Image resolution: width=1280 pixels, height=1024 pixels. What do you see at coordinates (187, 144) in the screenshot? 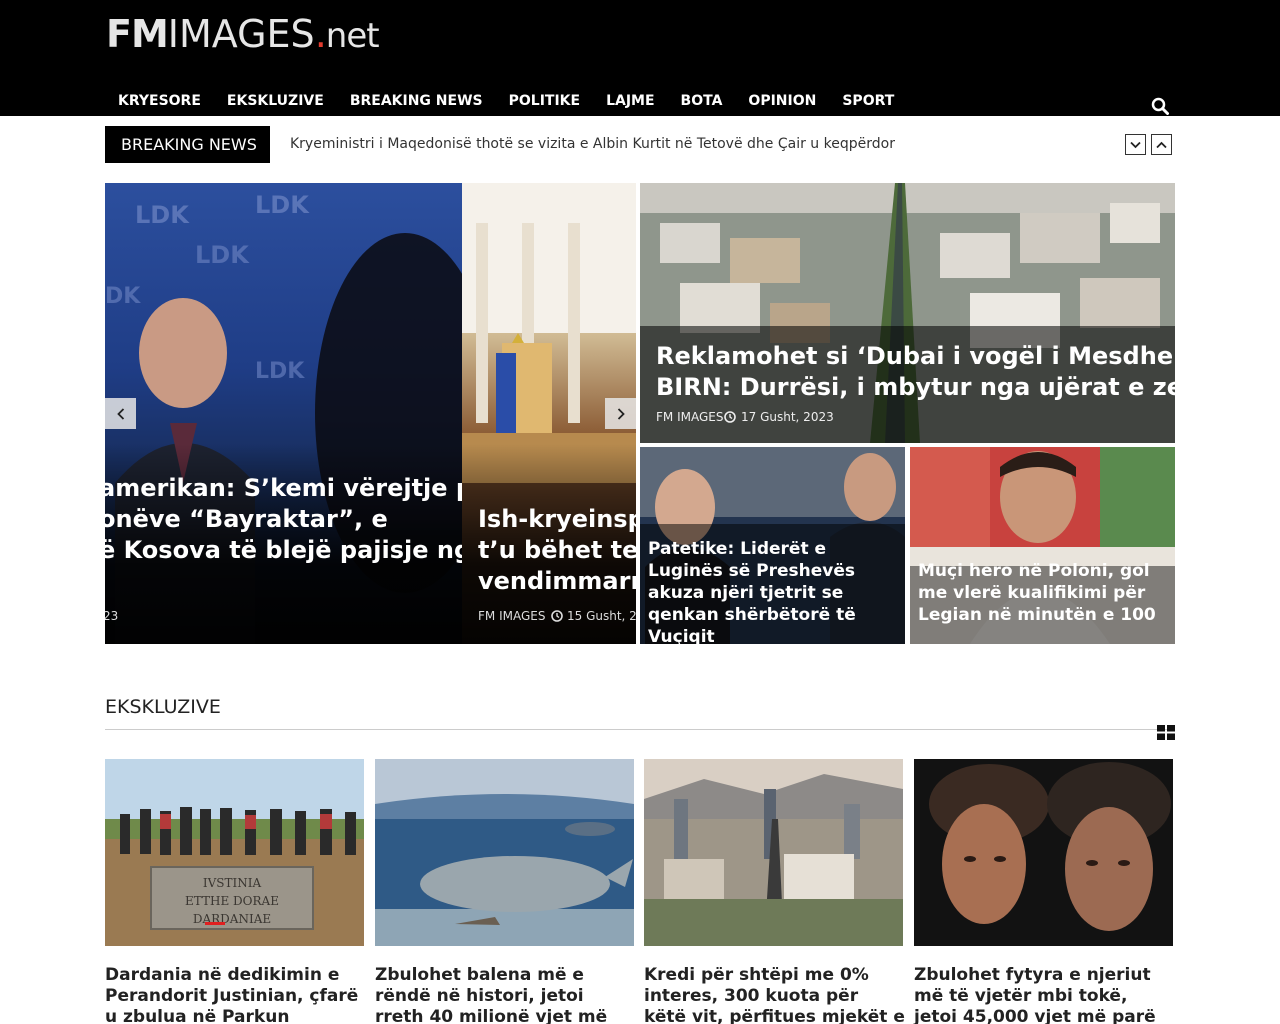
I see `breaking-news-label: BREAKING NEWS` at bounding box center [187, 144].